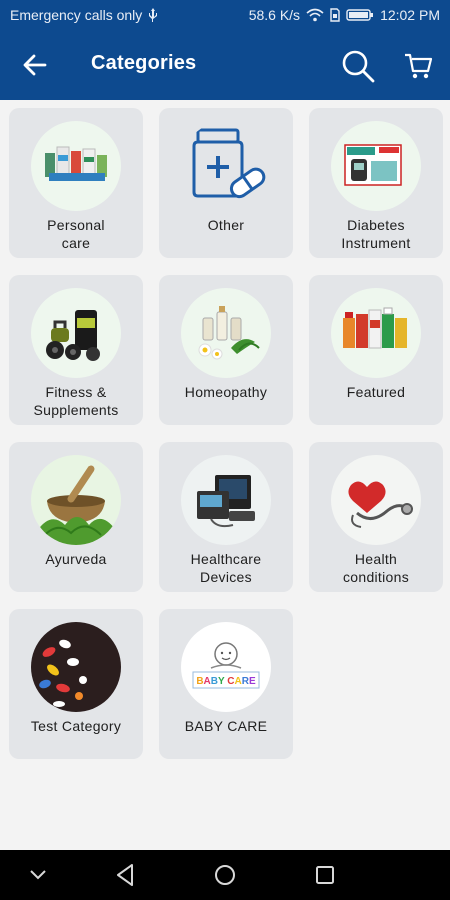 The height and width of the screenshot is (900, 450). Describe the element at coordinates (226, 392) in the screenshot. I see `category-label: Homeopathy` at that location.